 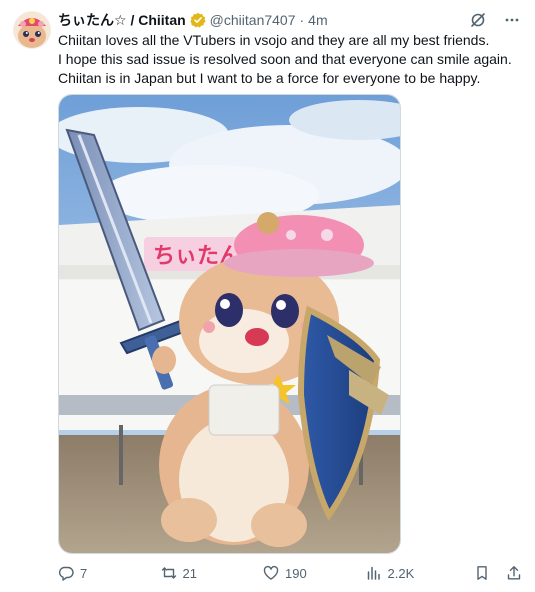 I want to click on reply-button: 7, so click(x=109, y=573).